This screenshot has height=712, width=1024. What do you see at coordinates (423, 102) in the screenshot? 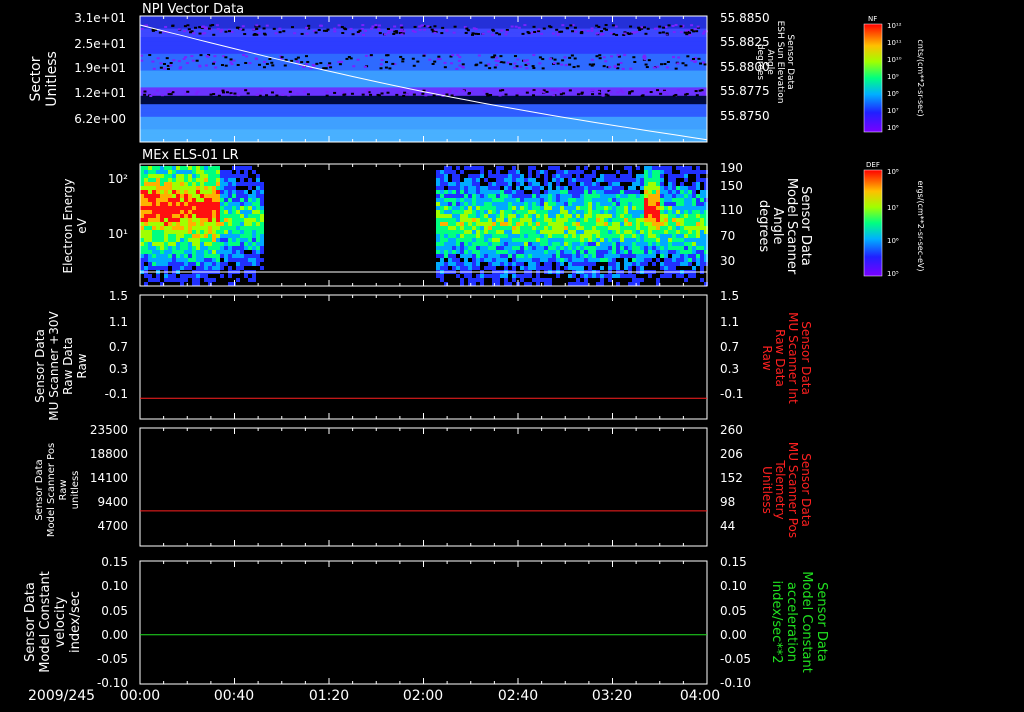
I see `heatmap-band` at bounding box center [423, 102].